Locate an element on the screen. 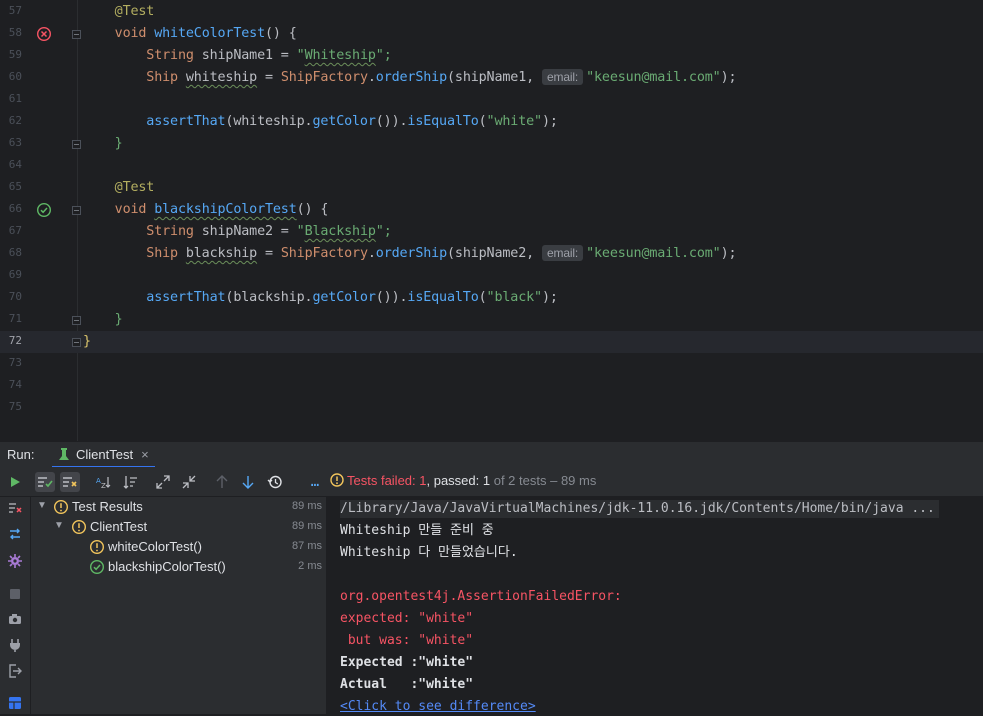 The height and width of the screenshot is (716, 983). line-number: 58 is located at coordinates (11, 32).